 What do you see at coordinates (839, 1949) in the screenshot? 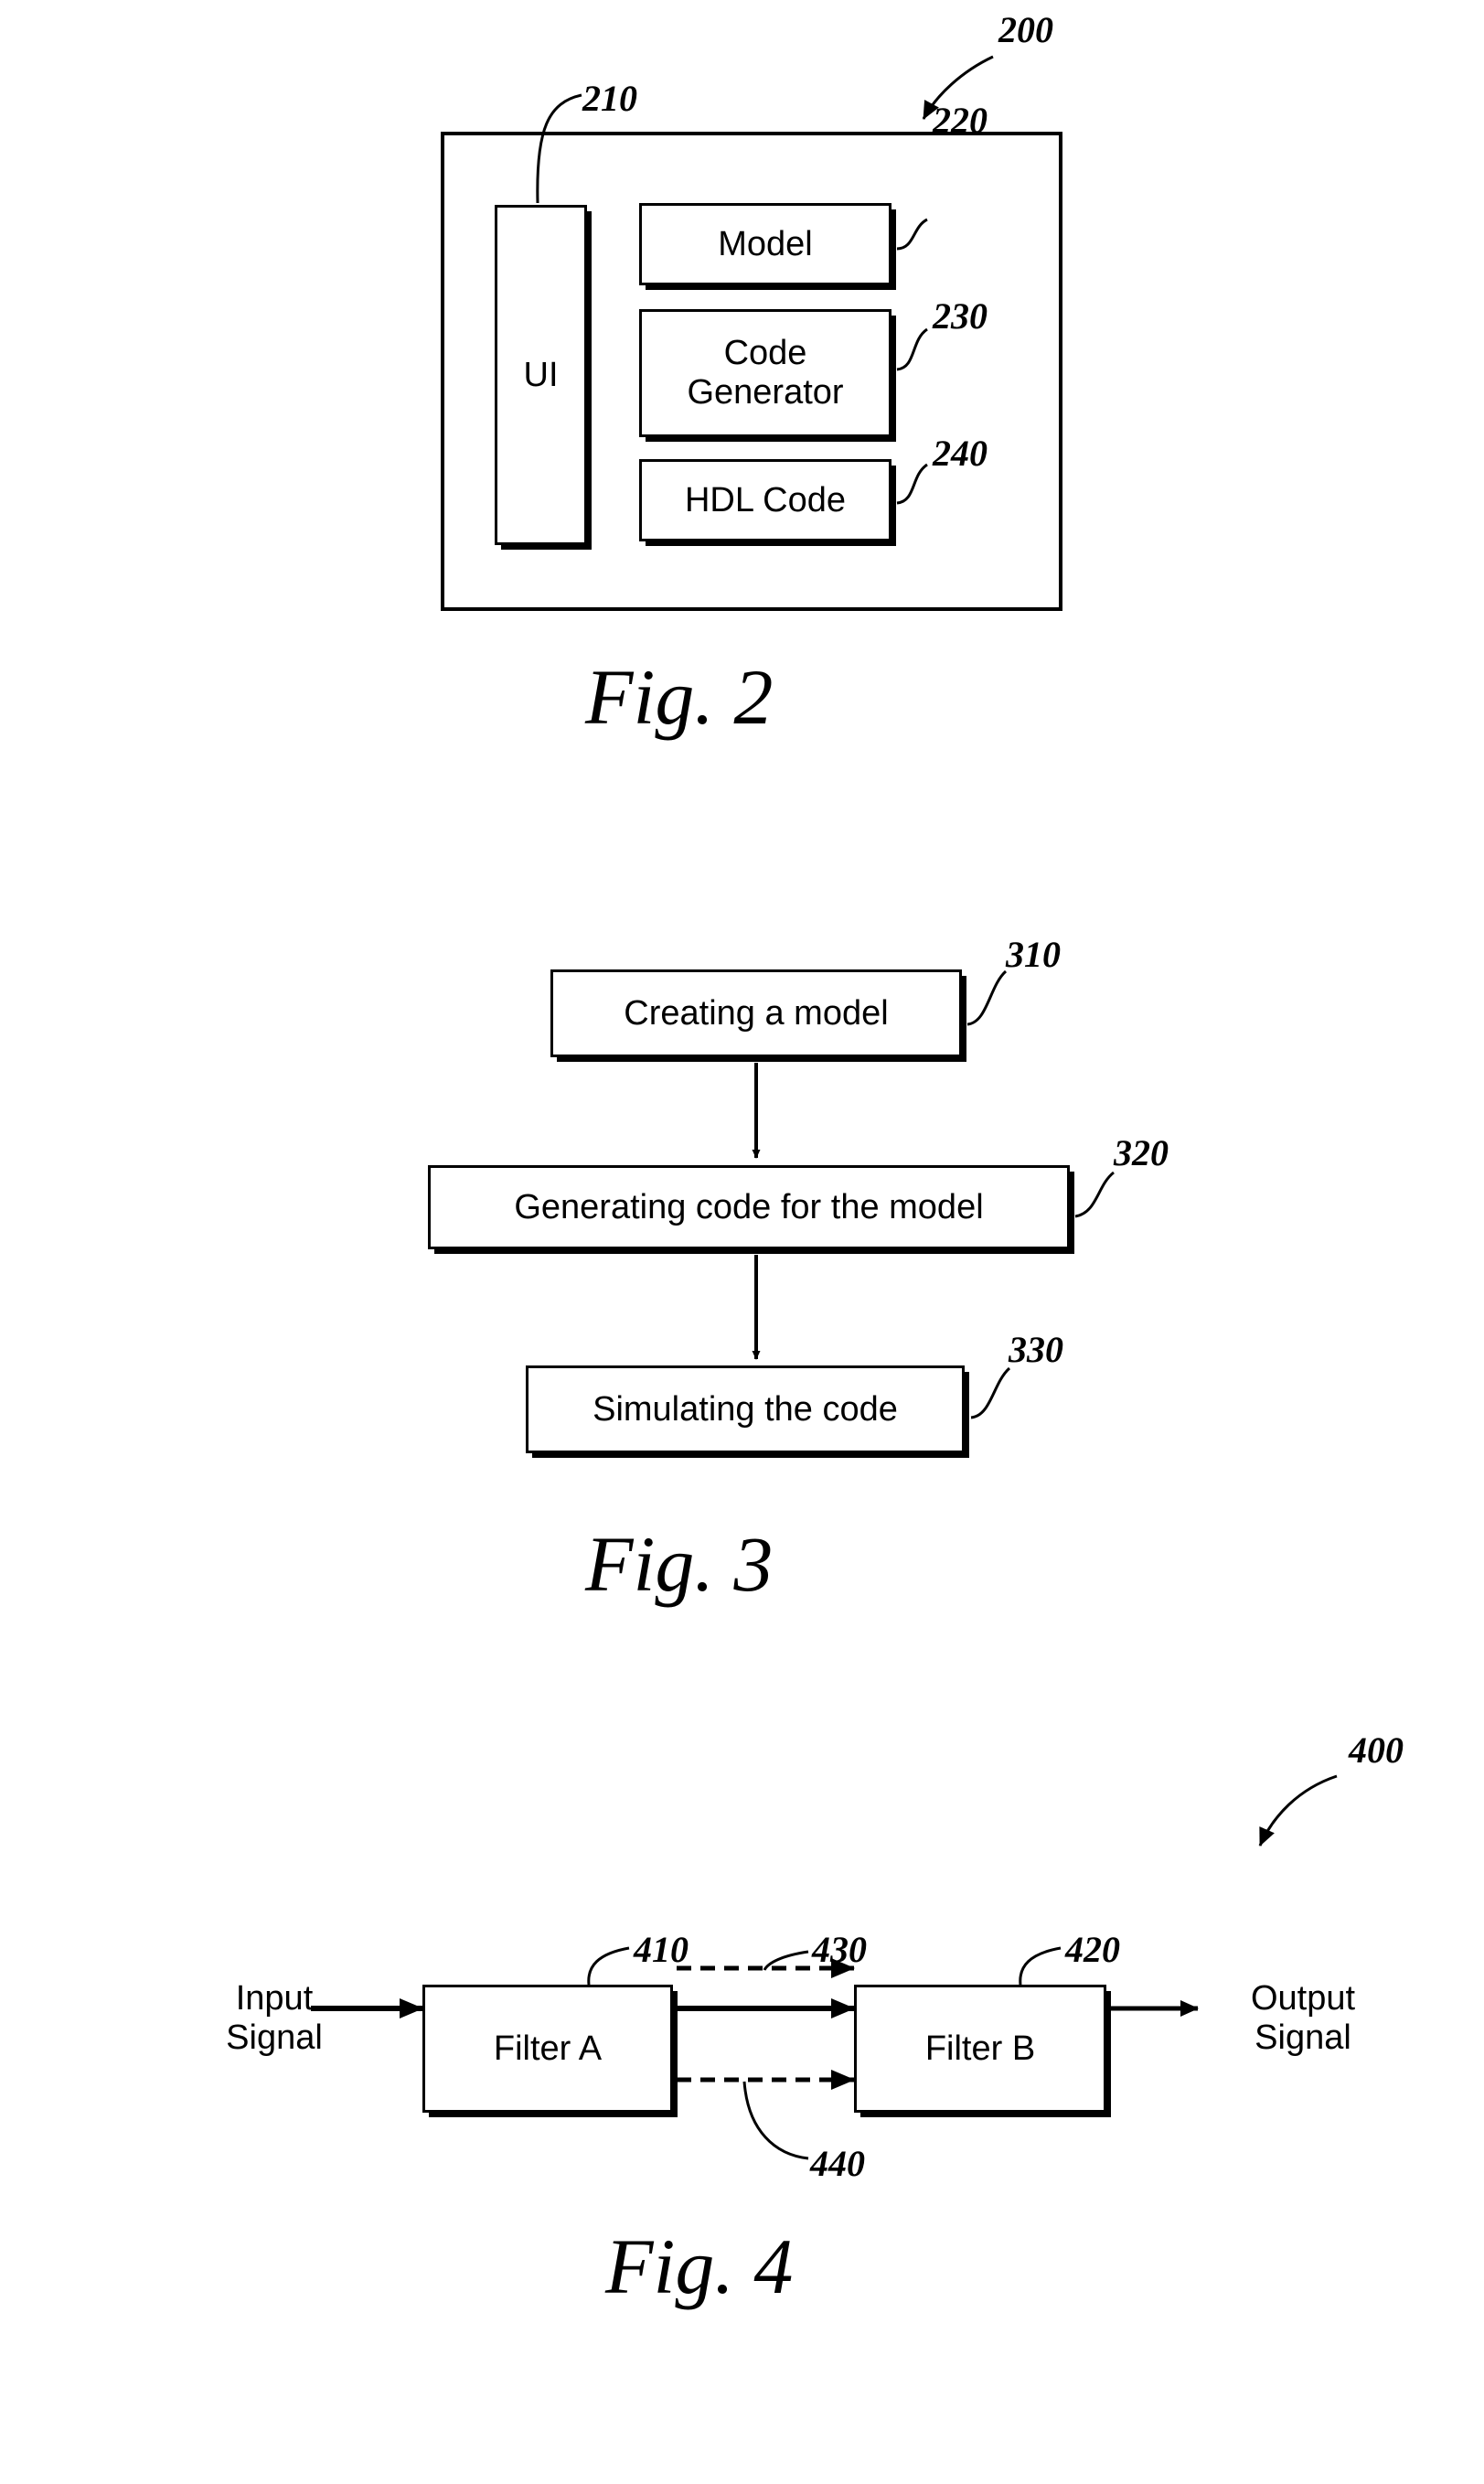
I see `fig4-ref-430: 430` at bounding box center [839, 1949].